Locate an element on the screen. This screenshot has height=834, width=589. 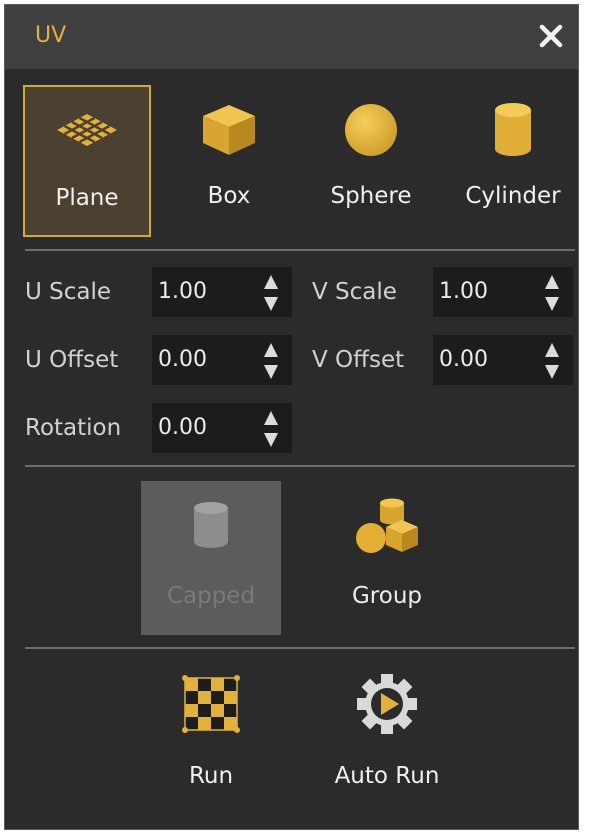
rotation-field: 0.00 is located at coordinates (222, 428).